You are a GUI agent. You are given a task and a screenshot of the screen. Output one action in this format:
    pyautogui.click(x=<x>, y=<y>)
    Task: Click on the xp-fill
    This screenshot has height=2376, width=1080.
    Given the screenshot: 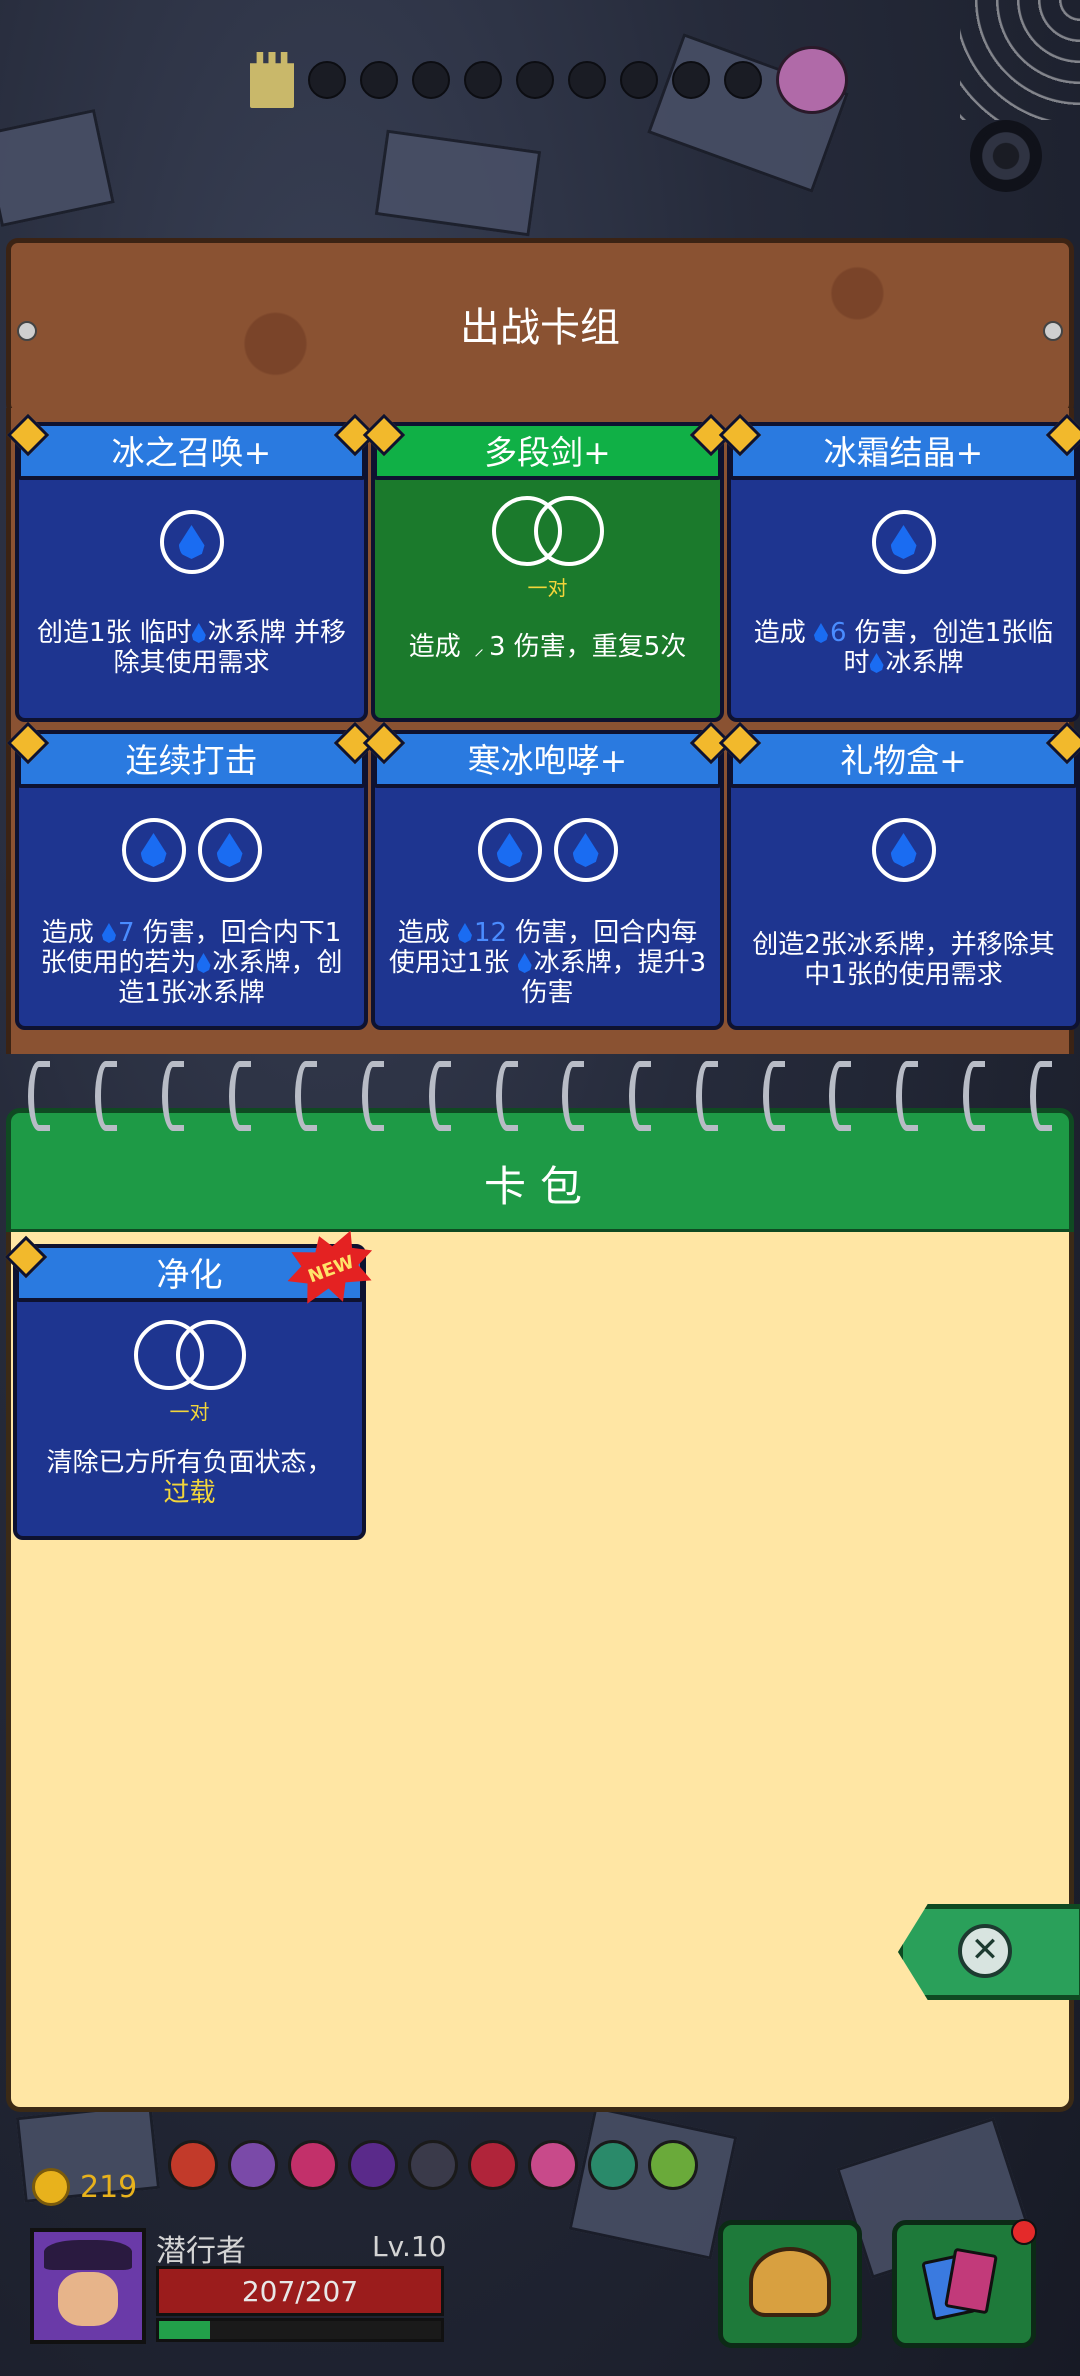 What is the action you would take?
    pyautogui.click(x=184, y=2330)
    